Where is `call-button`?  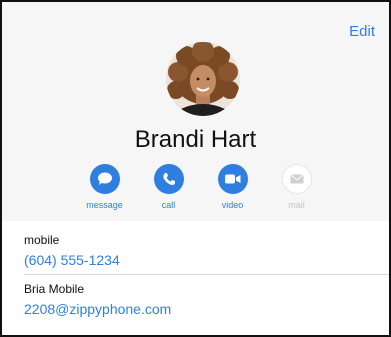
call-button is located at coordinates (168, 179).